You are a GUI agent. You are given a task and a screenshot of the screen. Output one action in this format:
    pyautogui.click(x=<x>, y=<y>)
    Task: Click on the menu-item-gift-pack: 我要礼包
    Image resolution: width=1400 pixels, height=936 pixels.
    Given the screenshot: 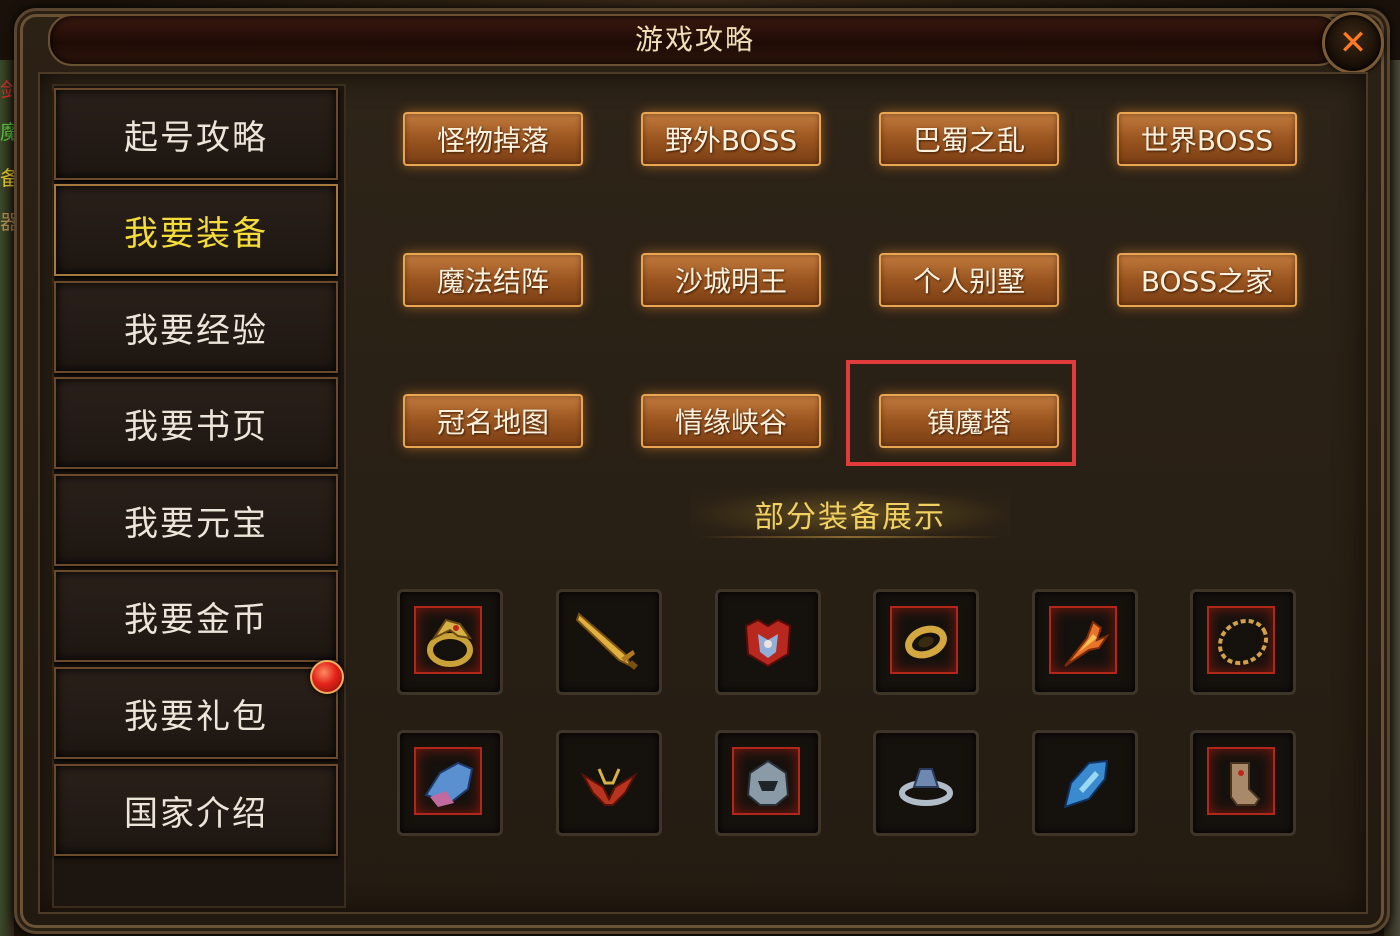 What is the action you would take?
    pyautogui.click(x=196, y=713)
    